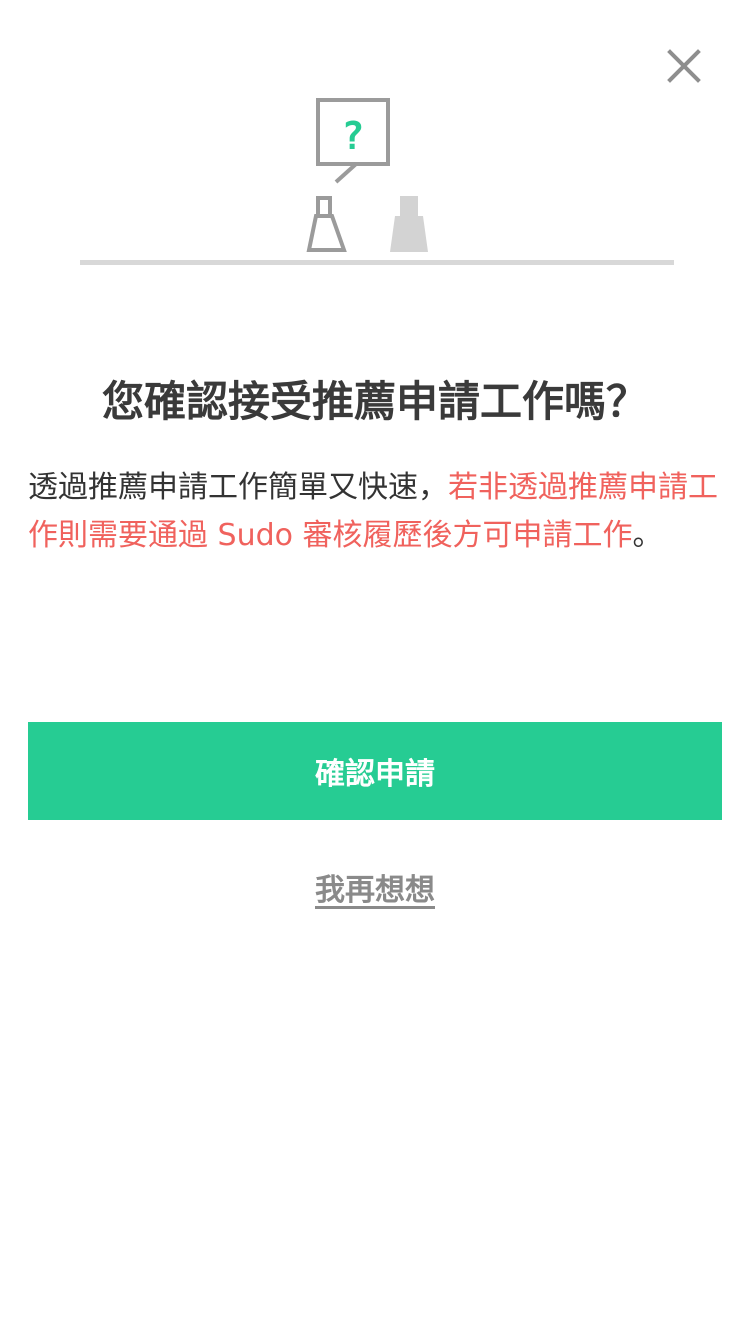 The image size is (750, 1332). I want to click on person-filled-icon, so click(409, 224).